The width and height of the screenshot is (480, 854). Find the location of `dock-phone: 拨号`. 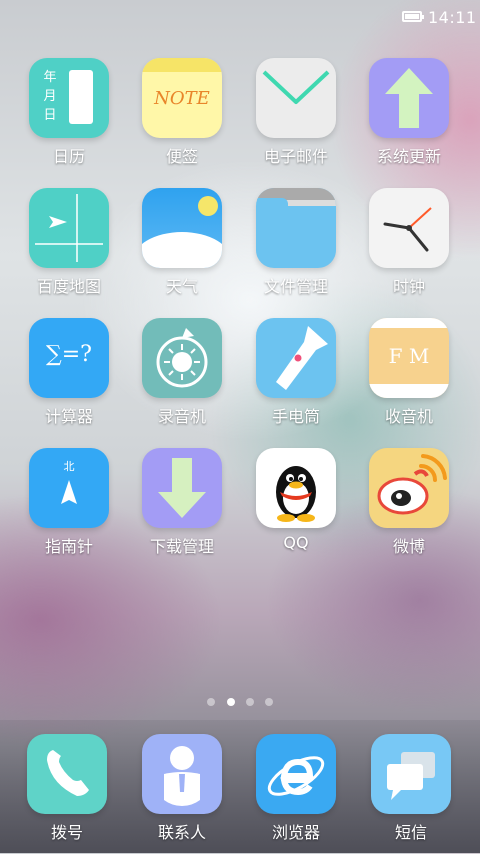

dock-phone: 拨号 is located at coordinates (67, 794).